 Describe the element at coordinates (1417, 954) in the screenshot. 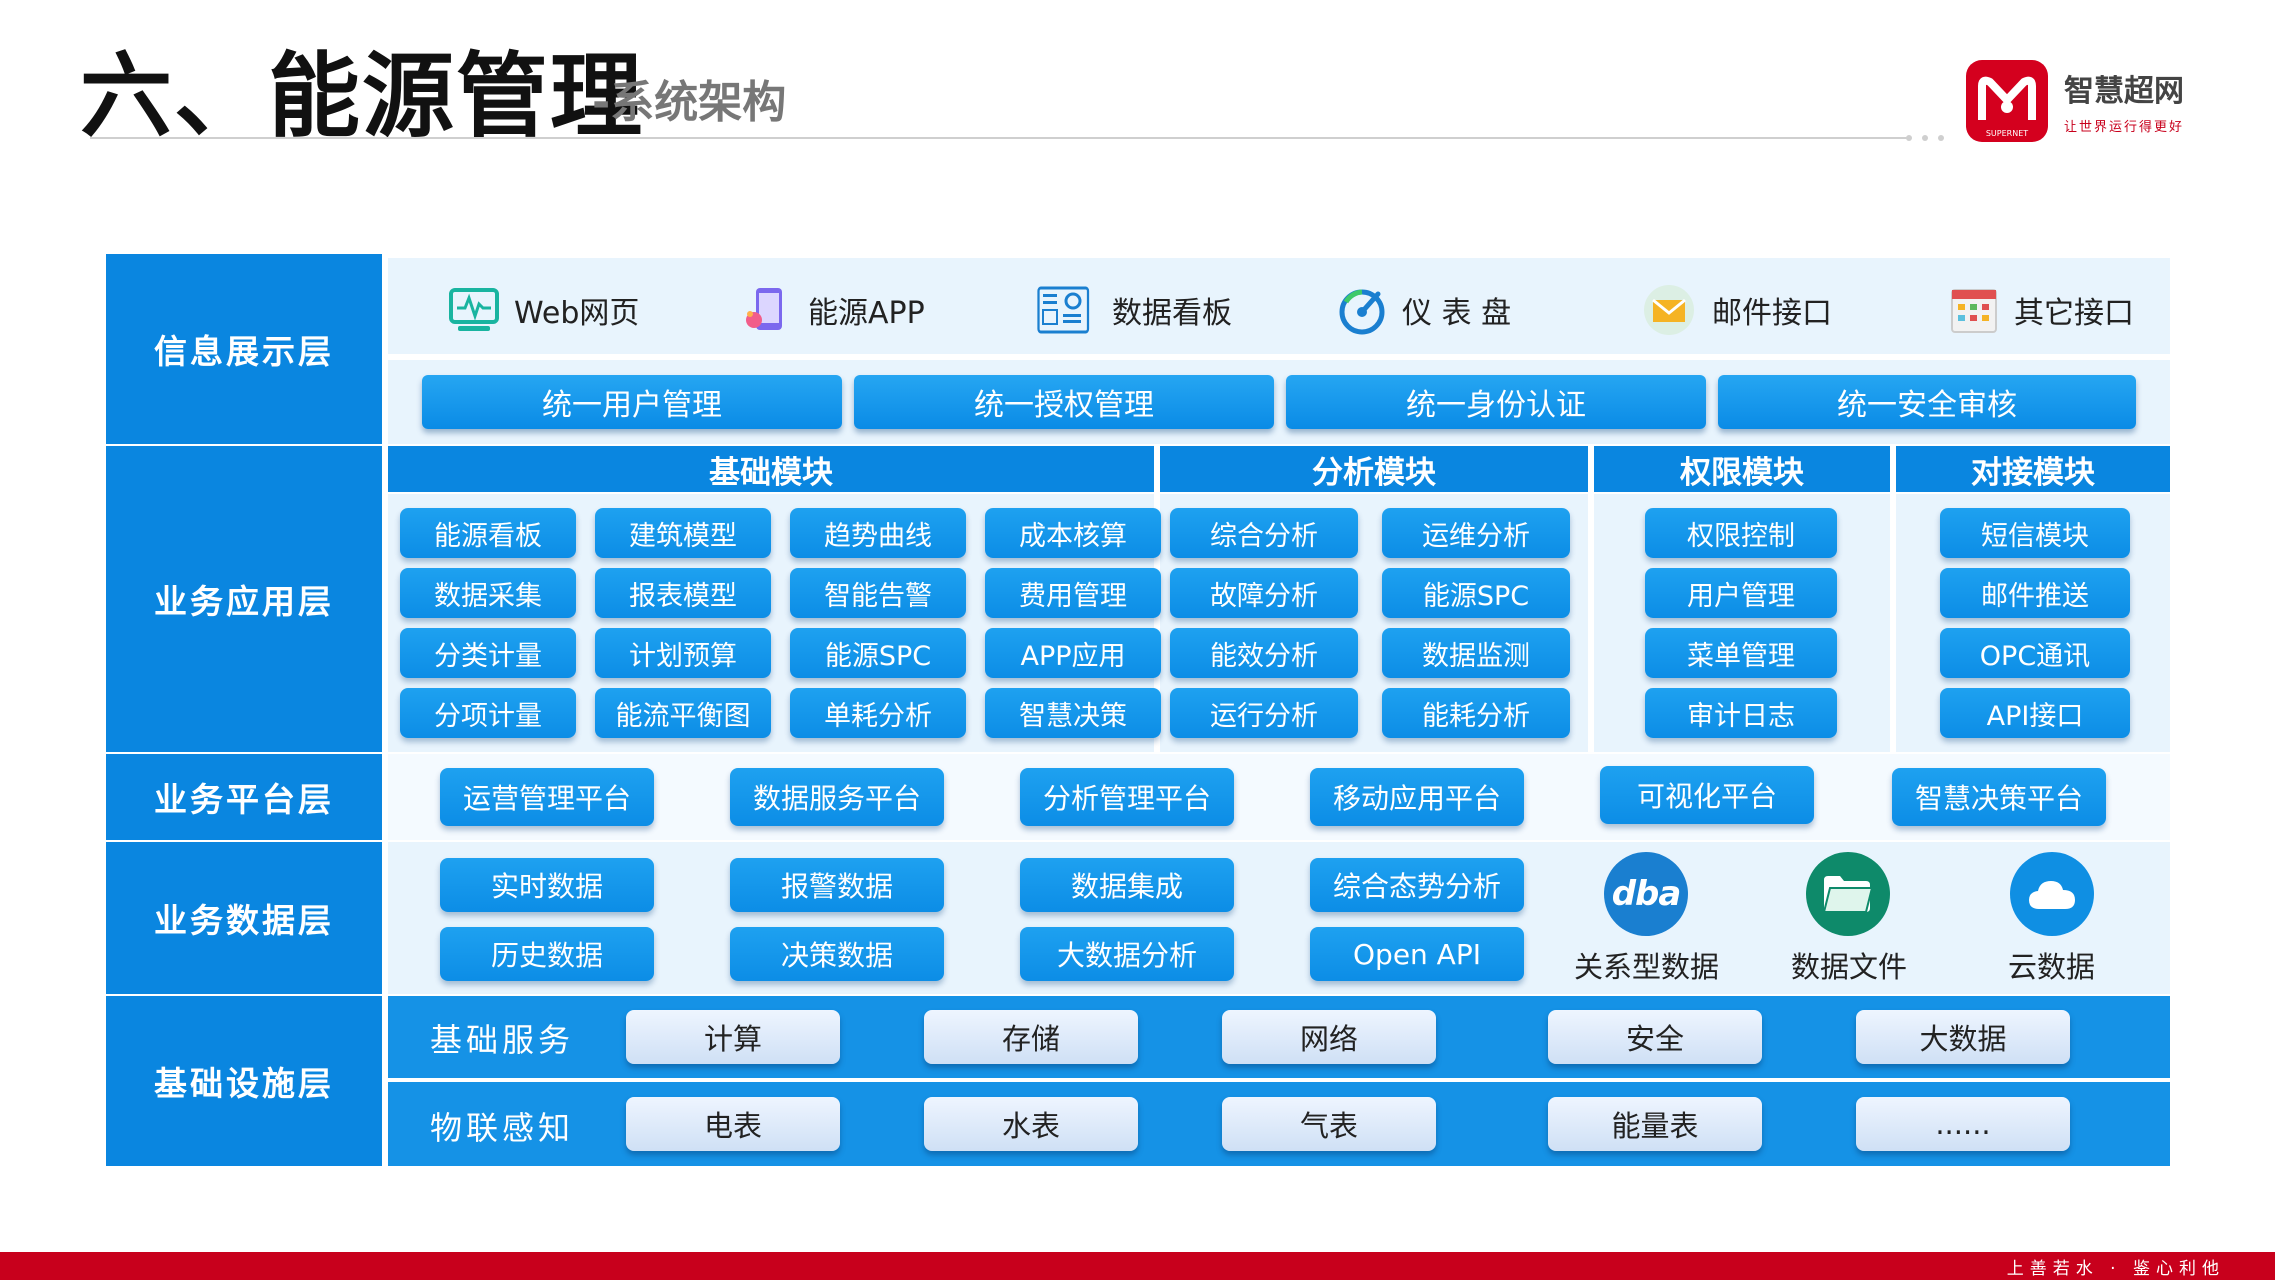

I see `data-item: Open API` at that location.